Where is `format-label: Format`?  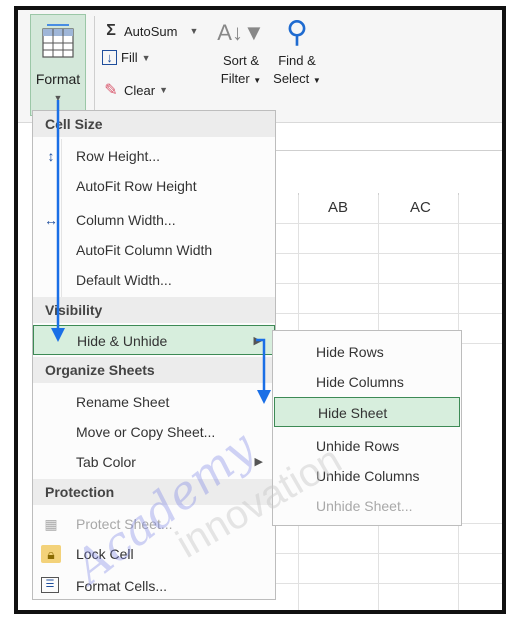 format-label: Format is located at coordinates (58, 79).